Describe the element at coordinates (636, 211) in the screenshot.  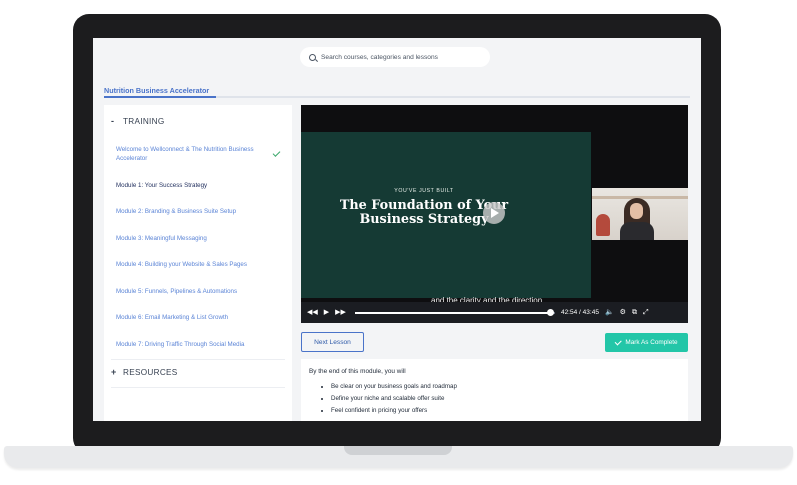
I see `webcam-presenter-face` at that location.